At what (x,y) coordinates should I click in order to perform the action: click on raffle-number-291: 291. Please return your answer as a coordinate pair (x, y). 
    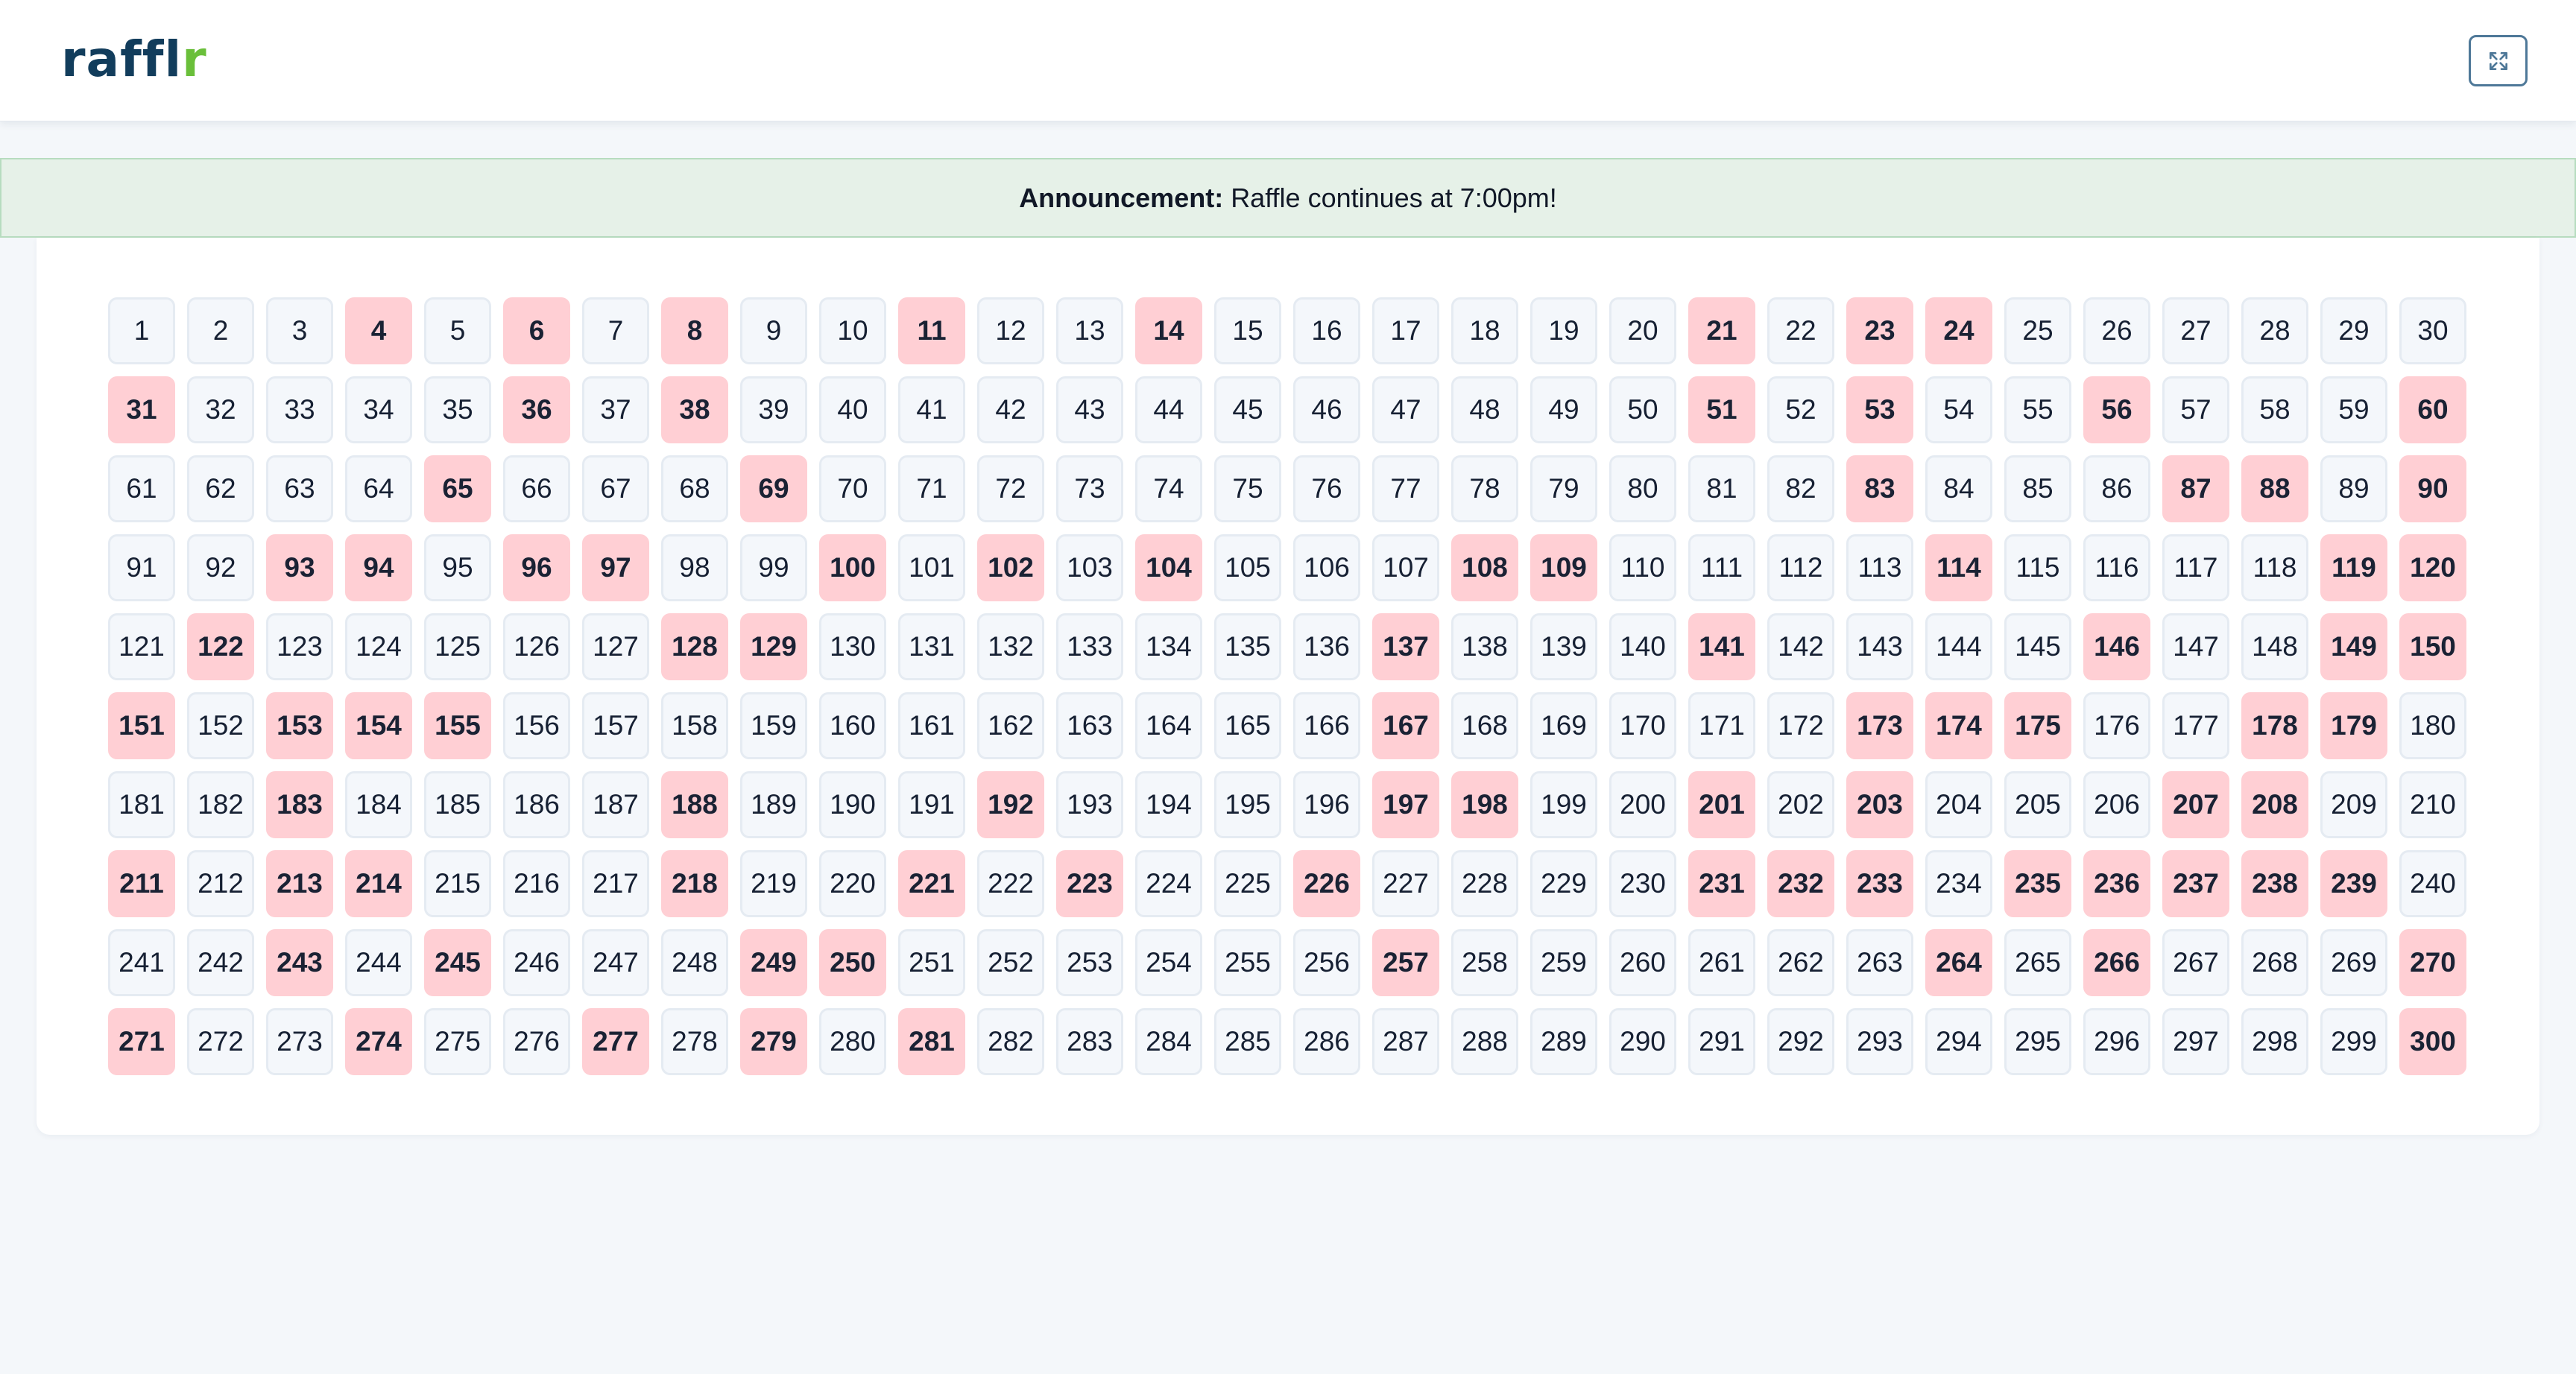
    Looking at the image, I should click on (1721, 1041).